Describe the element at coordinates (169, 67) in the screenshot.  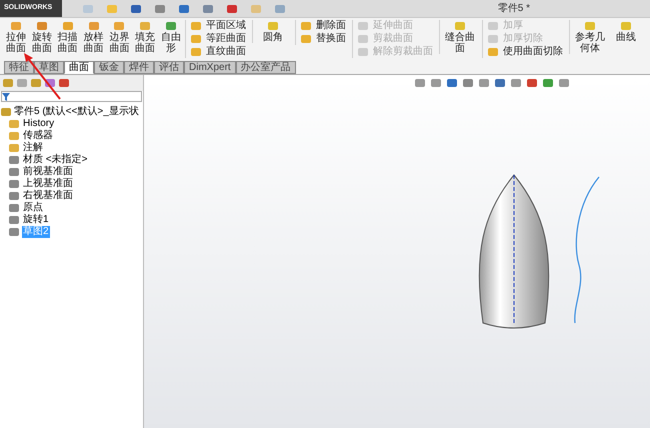
I see `tab: 评估` at that location.